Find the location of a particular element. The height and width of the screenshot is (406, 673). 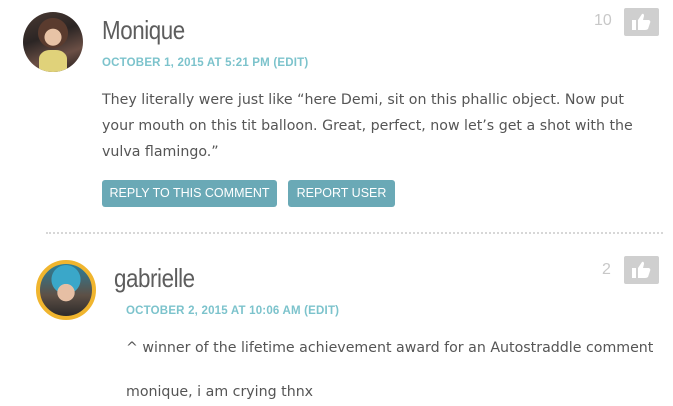

vote-count: 10 is located at coordinates (603, 20).